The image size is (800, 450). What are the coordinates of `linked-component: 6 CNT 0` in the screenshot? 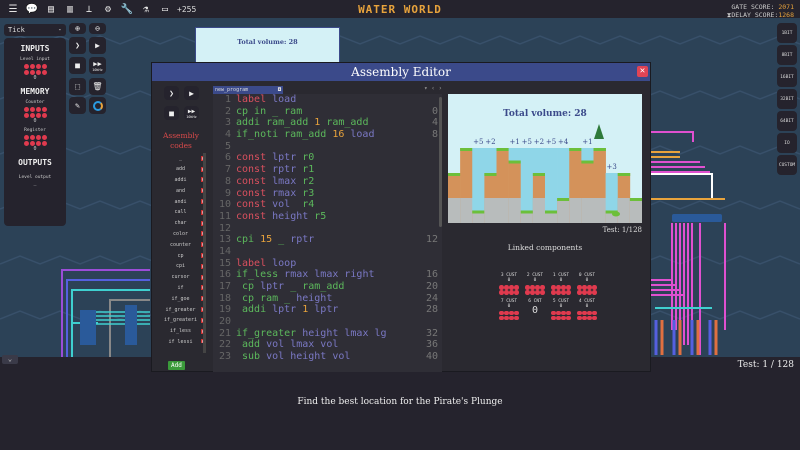 It's located at (535, 310).